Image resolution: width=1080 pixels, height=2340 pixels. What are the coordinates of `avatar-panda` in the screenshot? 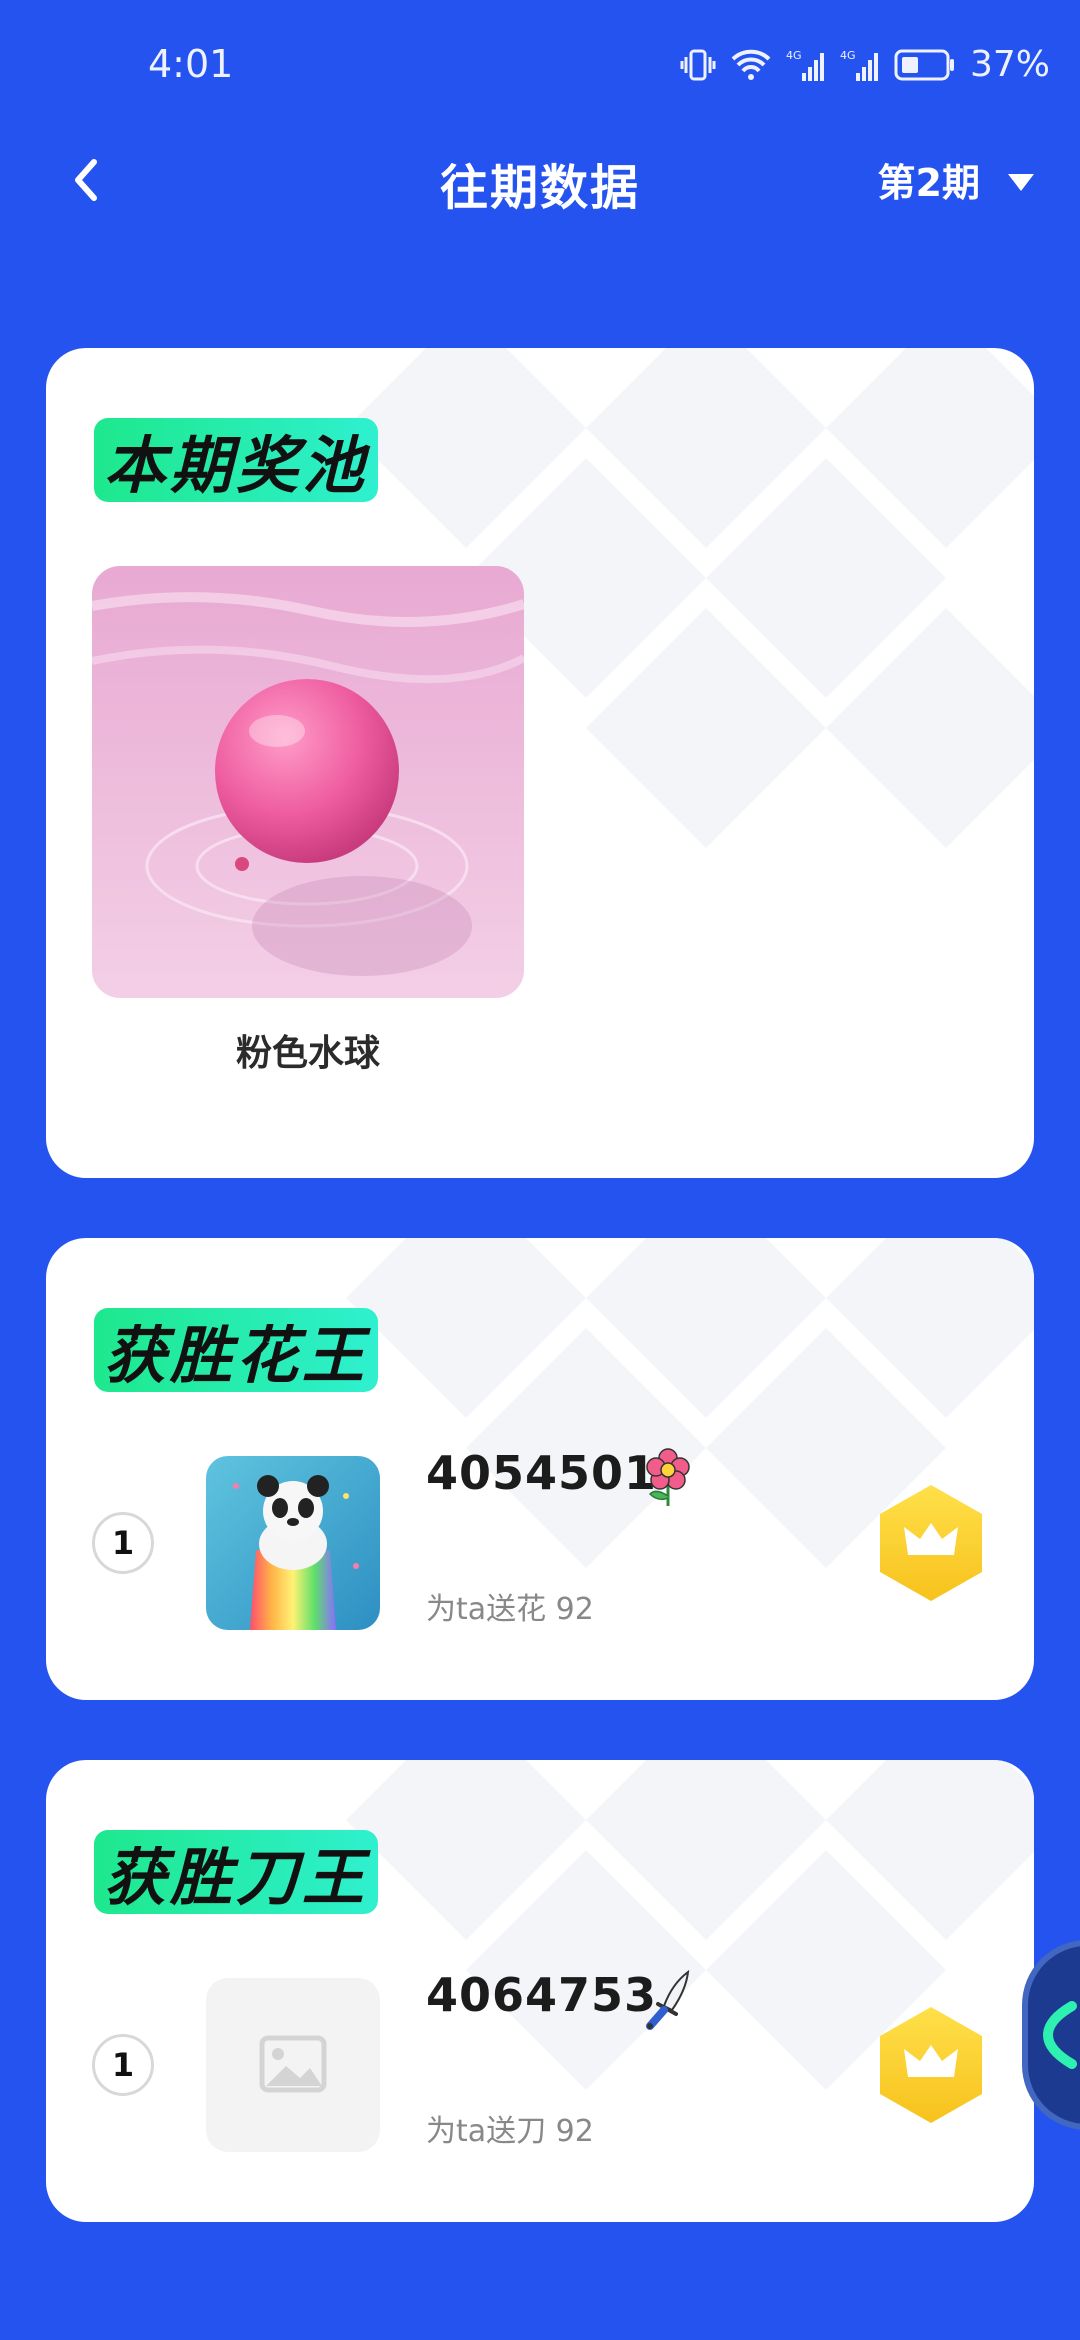 It's located at (293, 1543).